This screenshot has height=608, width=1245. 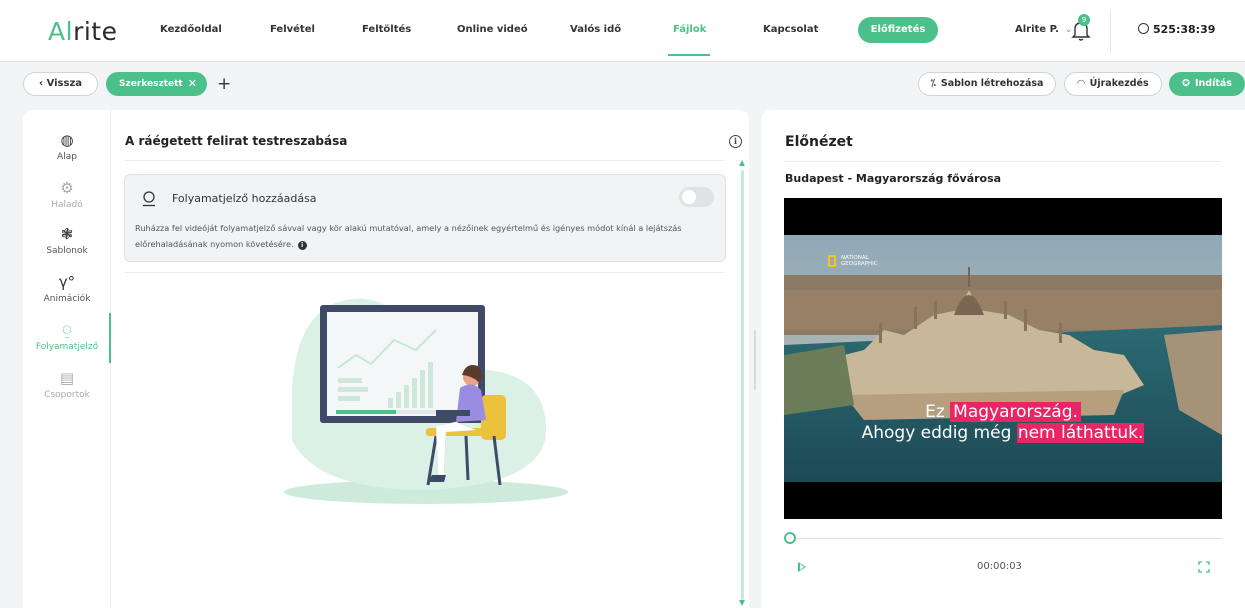 I want to click on preview-title: Előnézet, so click(x=819, y=142).